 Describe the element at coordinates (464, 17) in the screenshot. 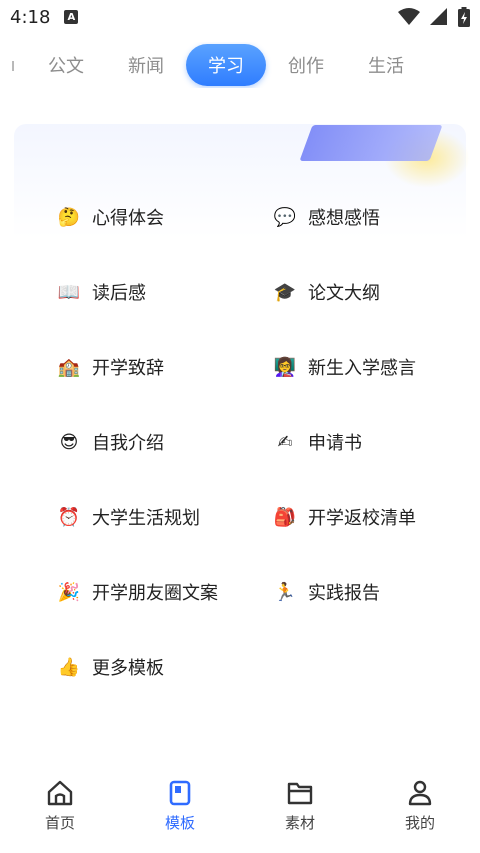

I see `battery-icon` at that location.